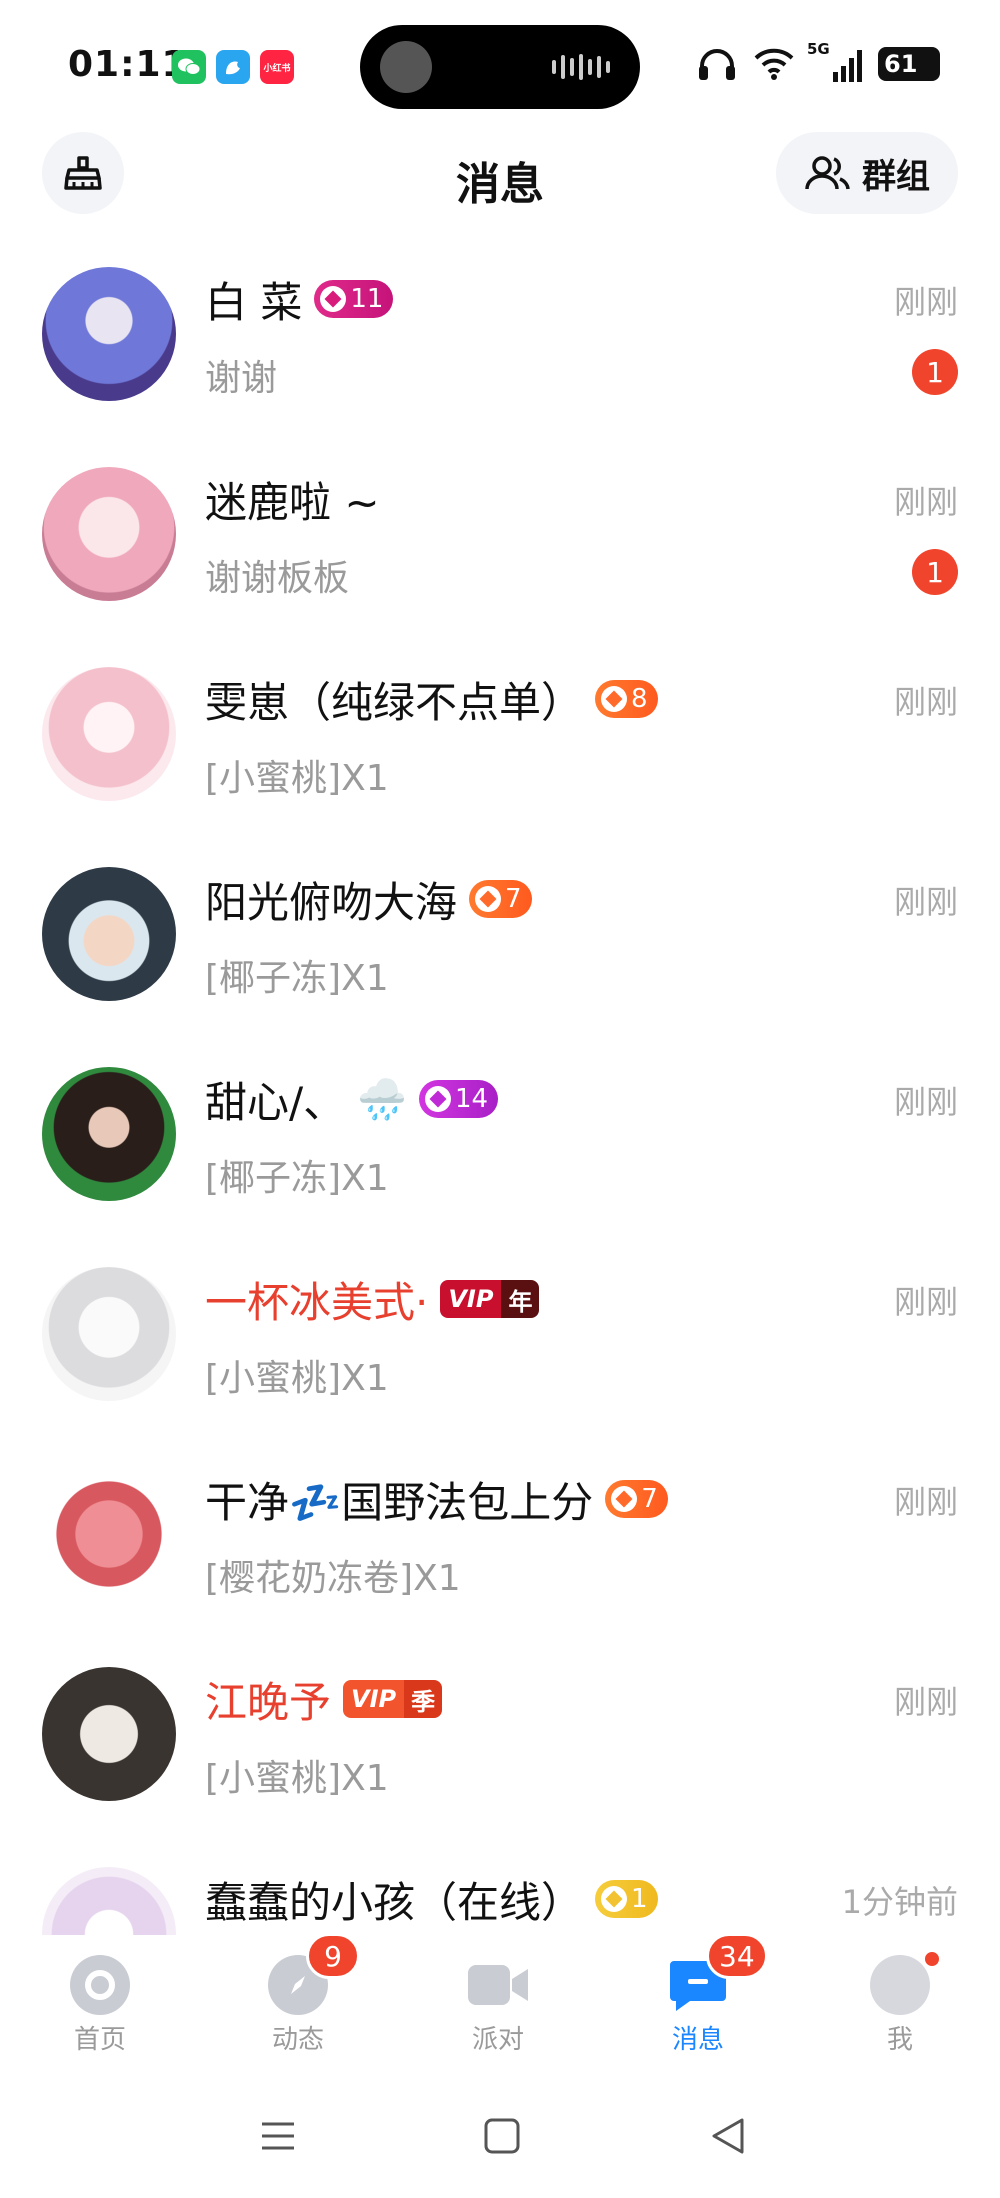  I want to click on audio-wave-icon, so click(581, 67).